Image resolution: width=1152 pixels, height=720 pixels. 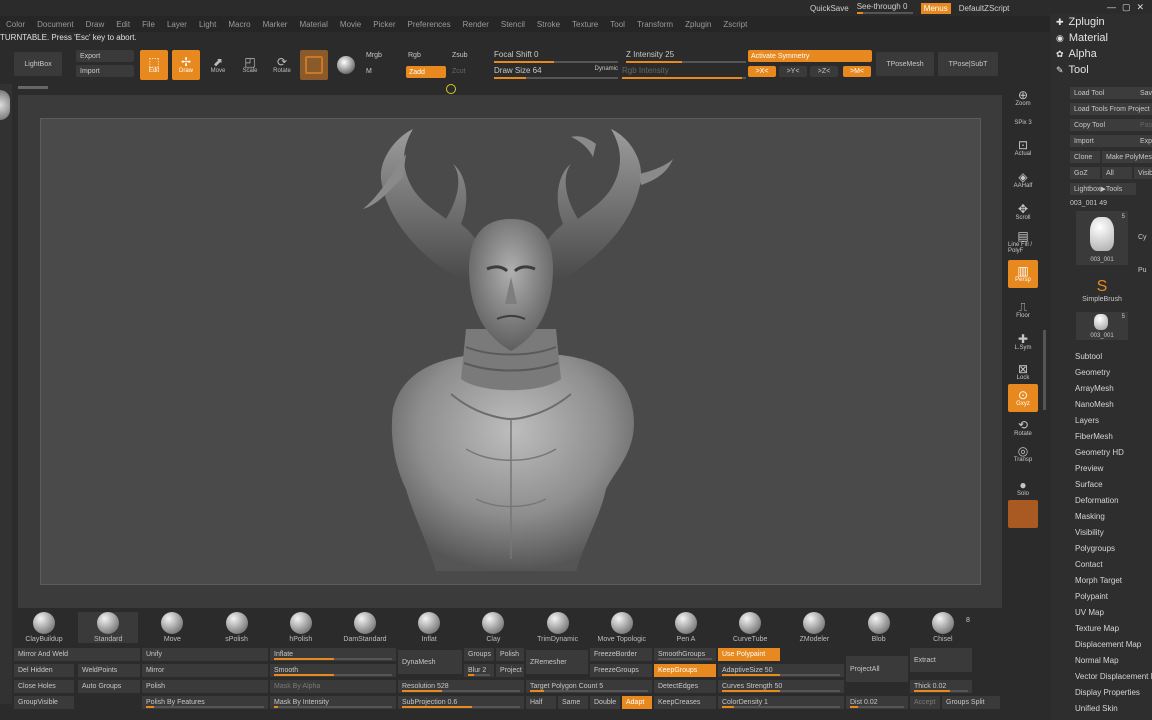 I want to click on detectedges-button: DetectEdges, so click(x=685, y=686).